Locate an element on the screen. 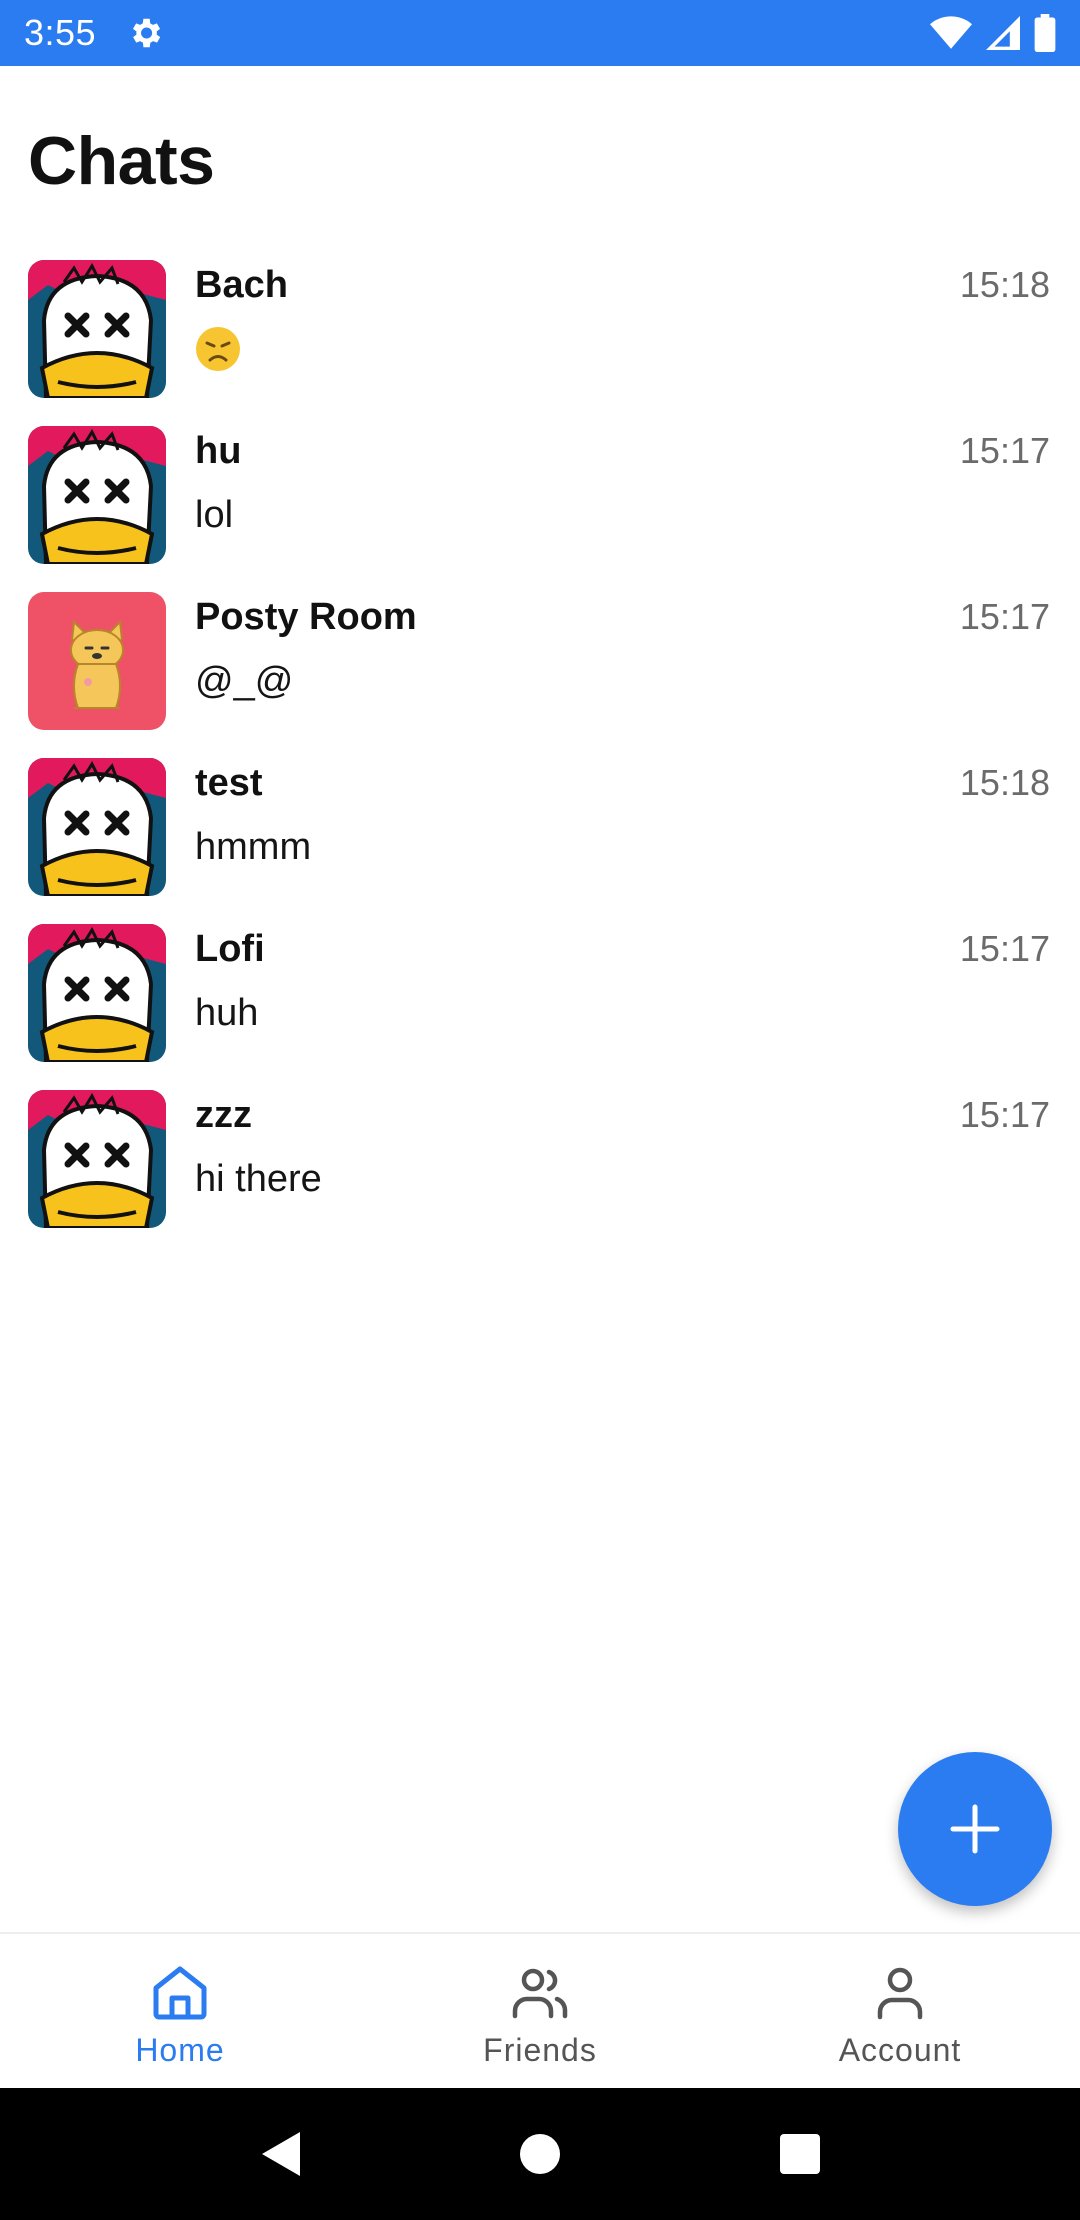  system-nav-bar is located at coordinates (540, 2154).